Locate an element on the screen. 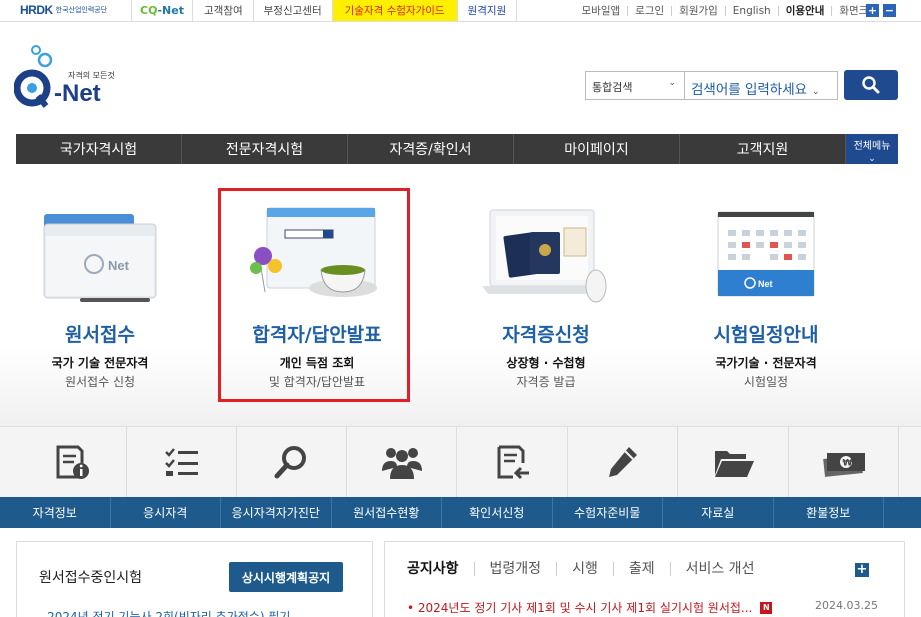  quick-icon-refund: ₩ is located at coordinates (844, 463).